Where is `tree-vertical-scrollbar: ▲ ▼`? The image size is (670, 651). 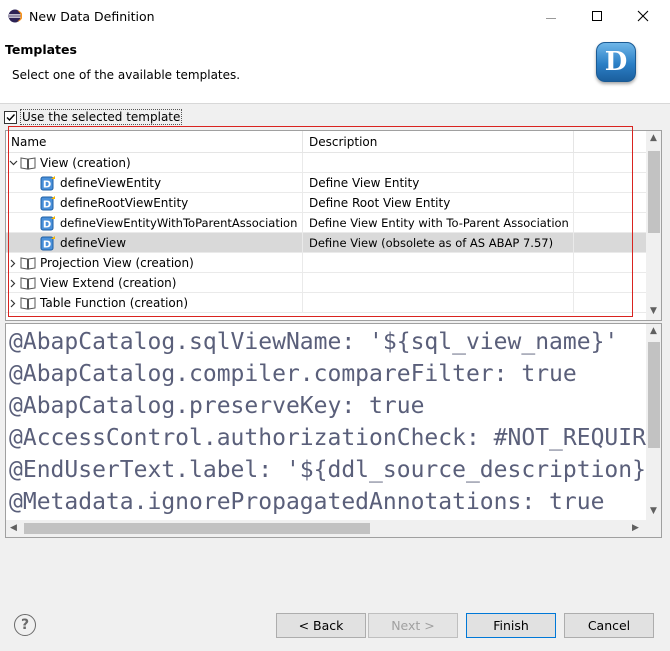 tree-vertical-scrollbar: ▲ ▼ is located at coordinates (653, 225).